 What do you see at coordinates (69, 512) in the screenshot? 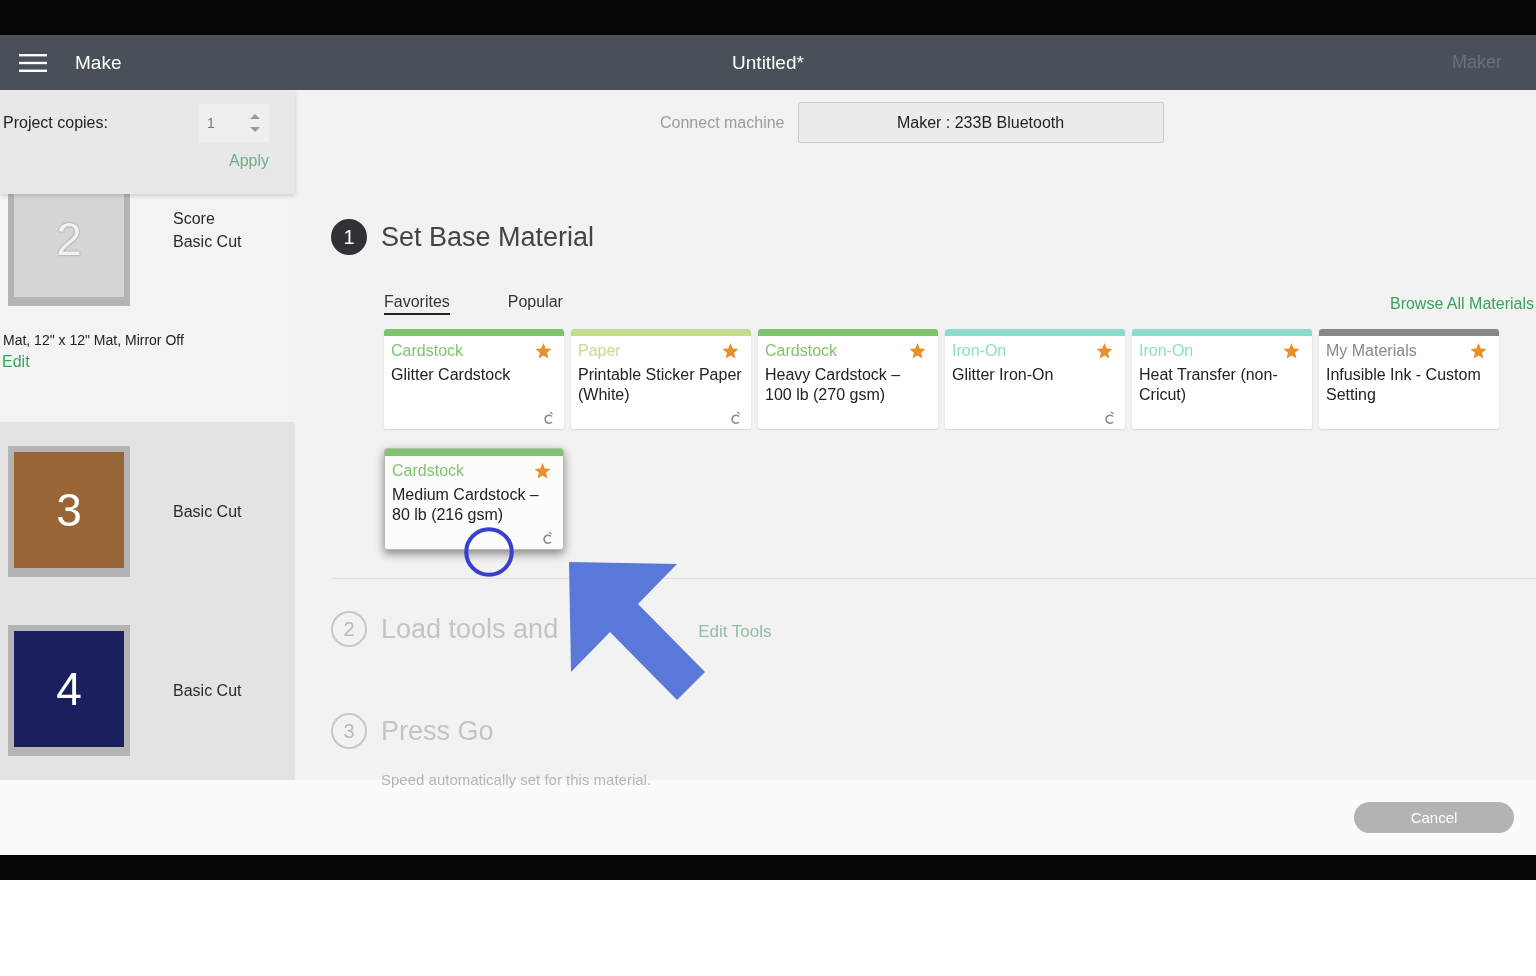
I see `mat-thumbnail: 3` at bounding box center [69, 512].